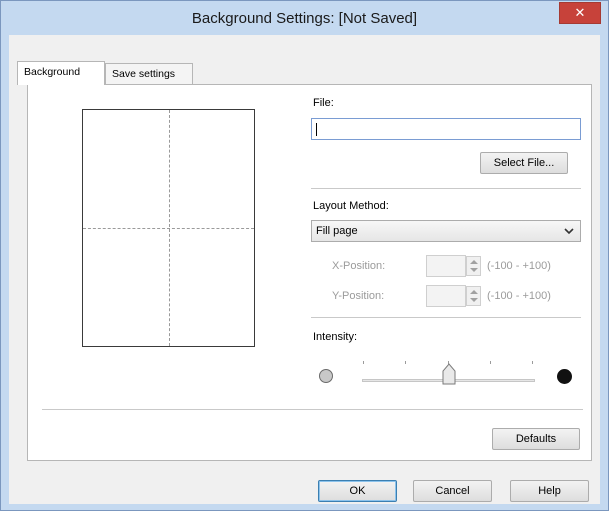 The image size is (609, 511). I want to click on y-position-label: Y-Position:, so click(358, 296).